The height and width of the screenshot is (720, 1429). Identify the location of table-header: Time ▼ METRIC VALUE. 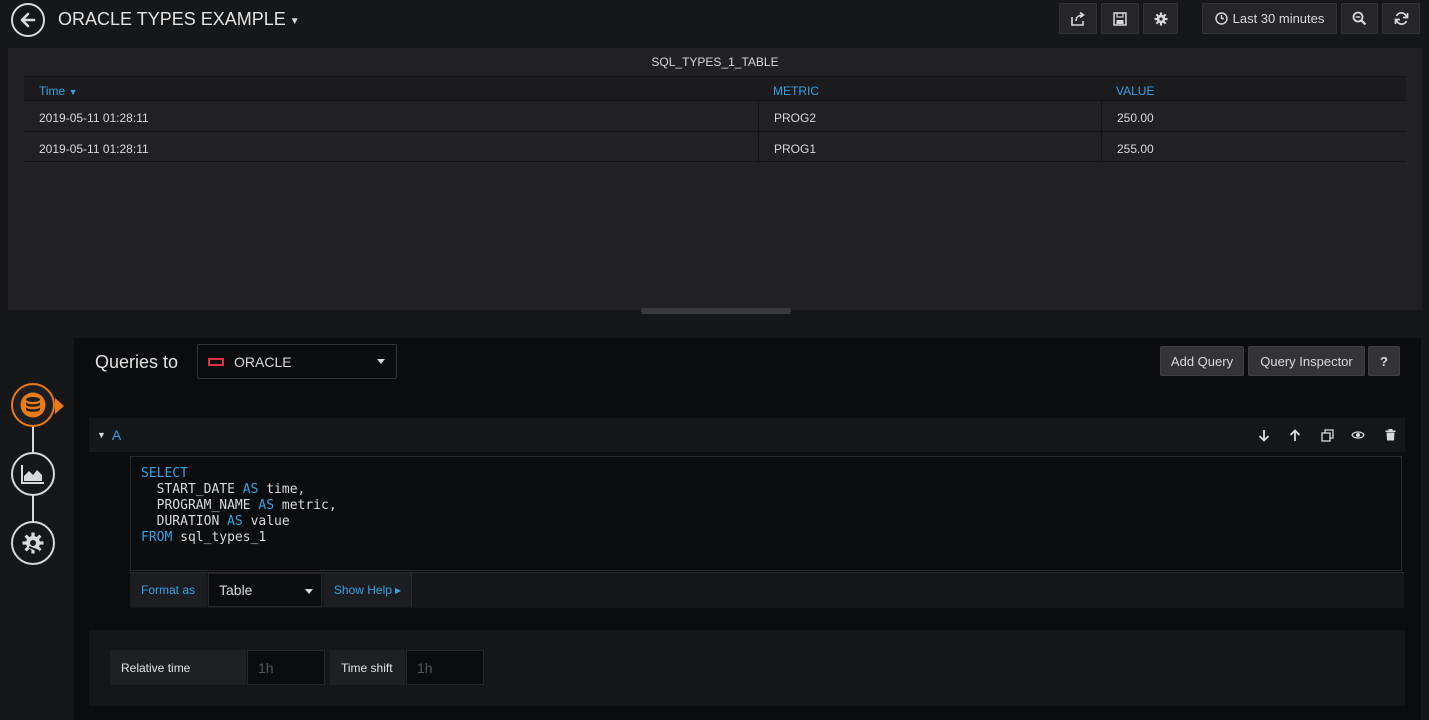
(715, 88).